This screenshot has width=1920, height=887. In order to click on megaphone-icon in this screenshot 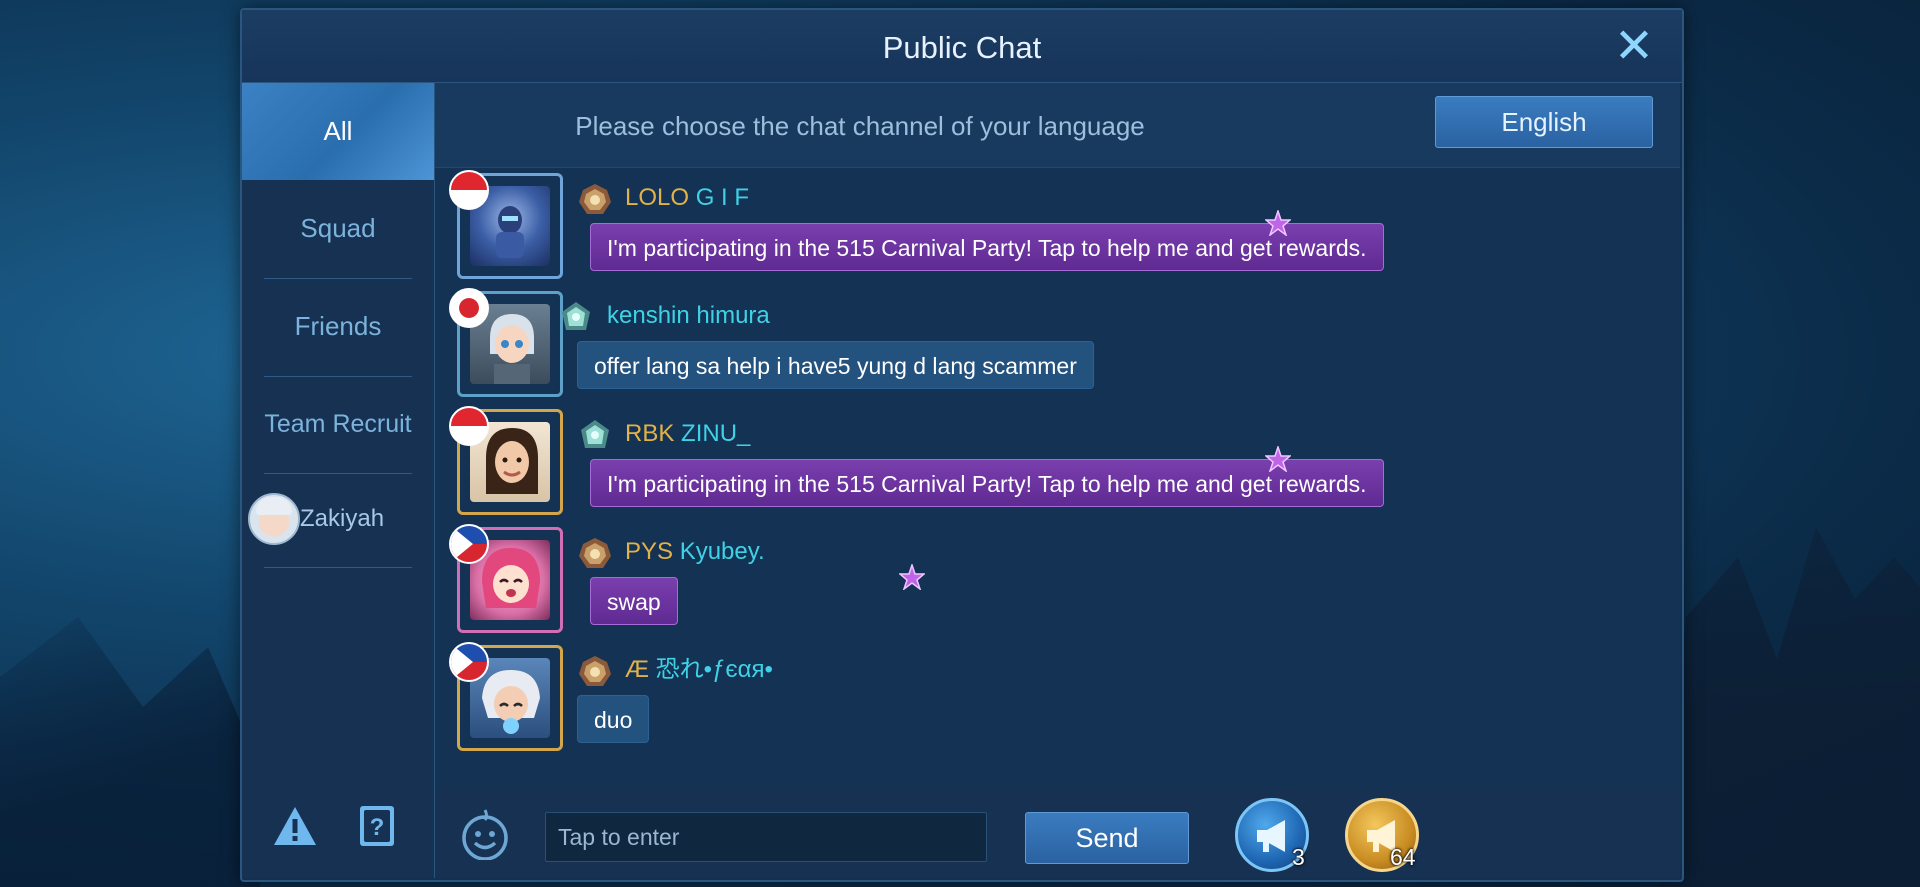, I will do `click(1271, 836)`.